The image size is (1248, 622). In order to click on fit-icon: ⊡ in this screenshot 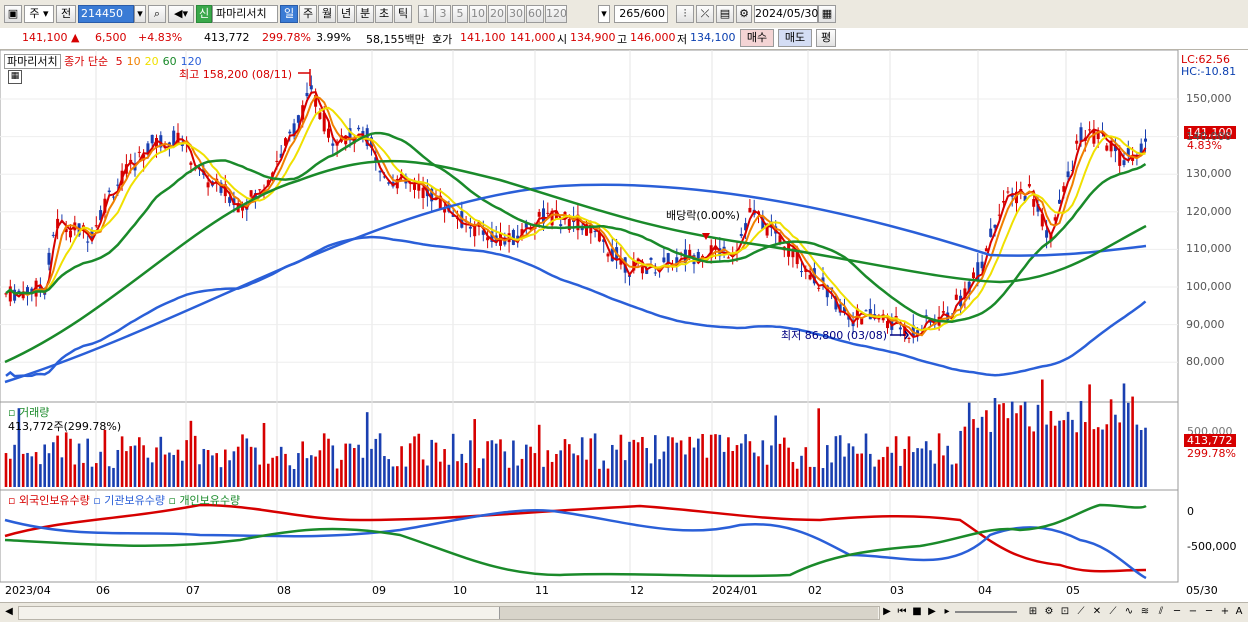, I will do `click(1065, 612)`.